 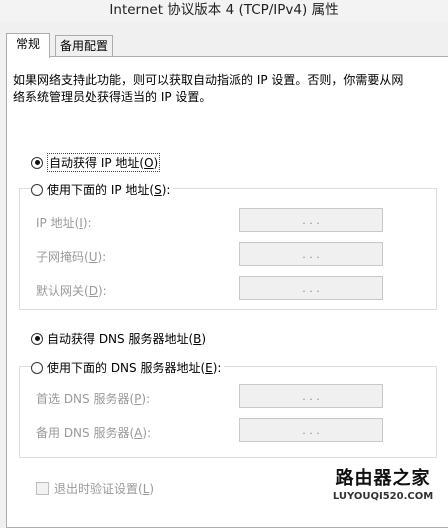 What do you see at coordinates (383, 489) in the screenshot?
I see `watermark-logo: 路由器之家 LUYOUQI520.COM` at bounding box center [383, 489].